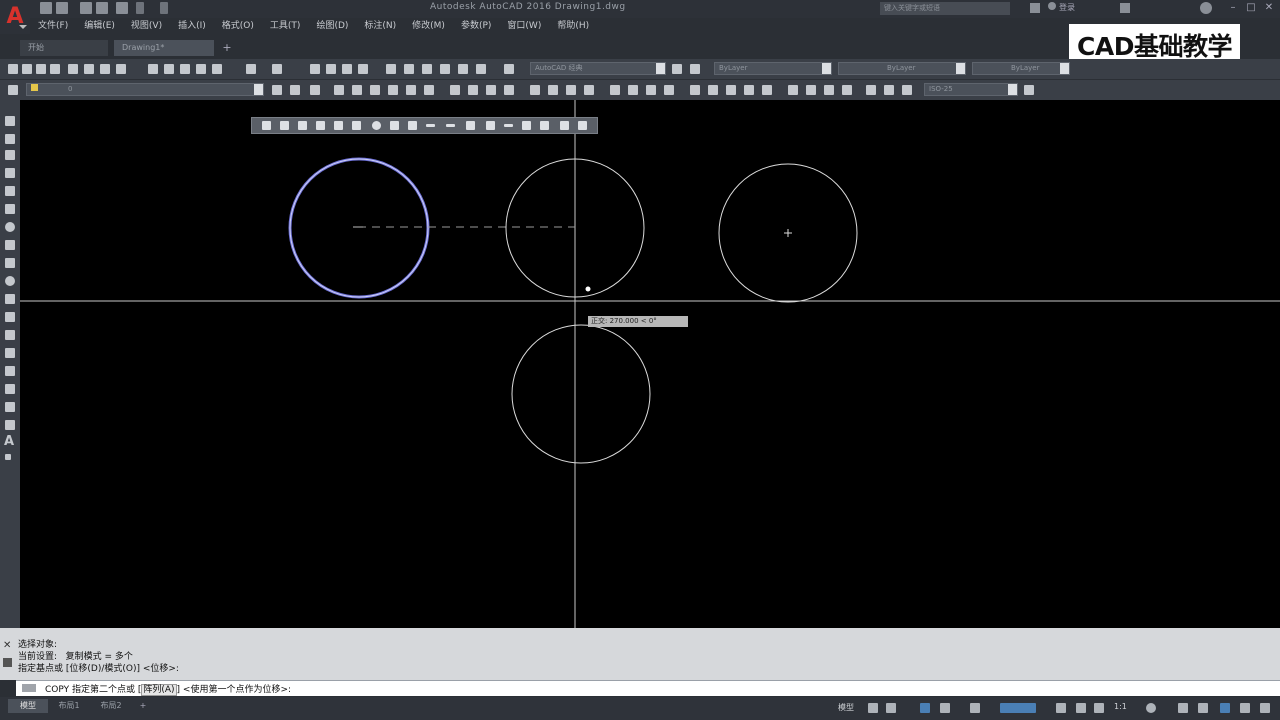 The height and width of the screenshot is (720, 1280). I want to click on zoom-window-icon, so click(347, 69).